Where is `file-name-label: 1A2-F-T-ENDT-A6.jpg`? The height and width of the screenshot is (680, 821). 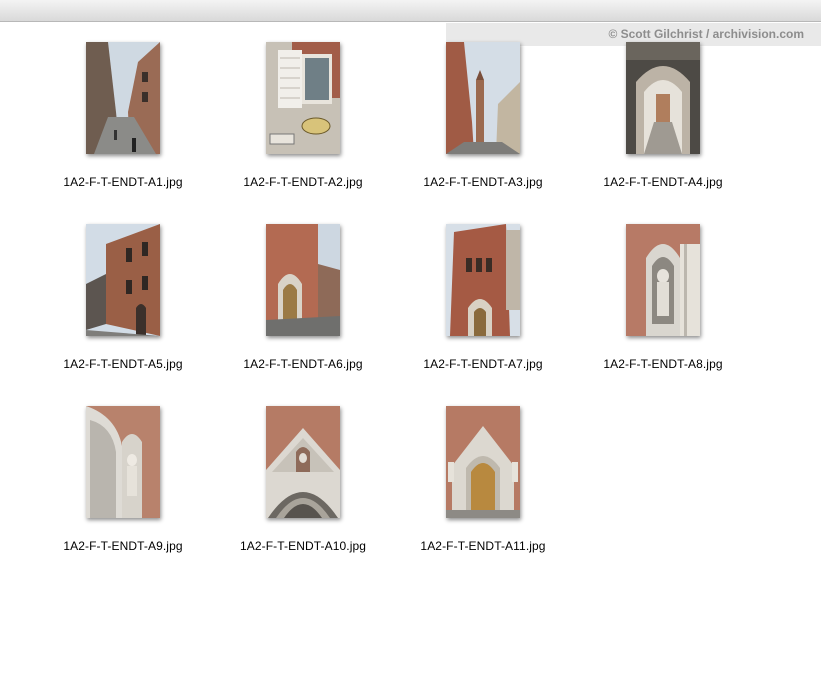
file-name-label: 1A2-F-T-ENDT-A6.jpg is located at coordinates (303, 364).